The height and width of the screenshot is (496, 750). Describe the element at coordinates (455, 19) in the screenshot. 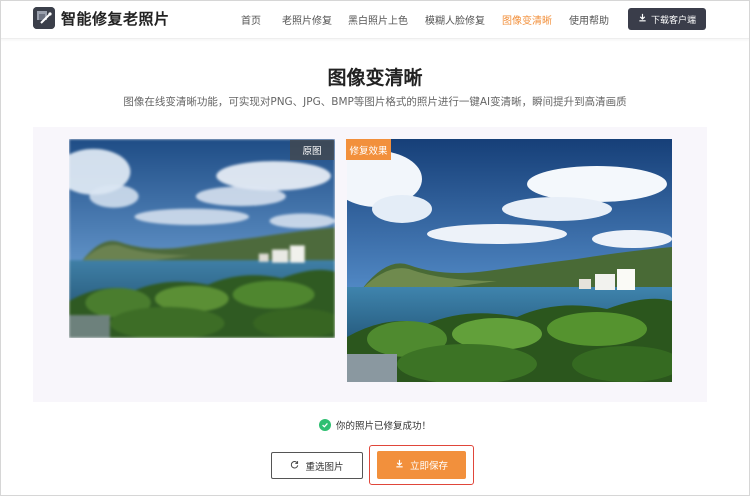

I see `nav-item-face-repair: 模糊人脸修复` at that location.